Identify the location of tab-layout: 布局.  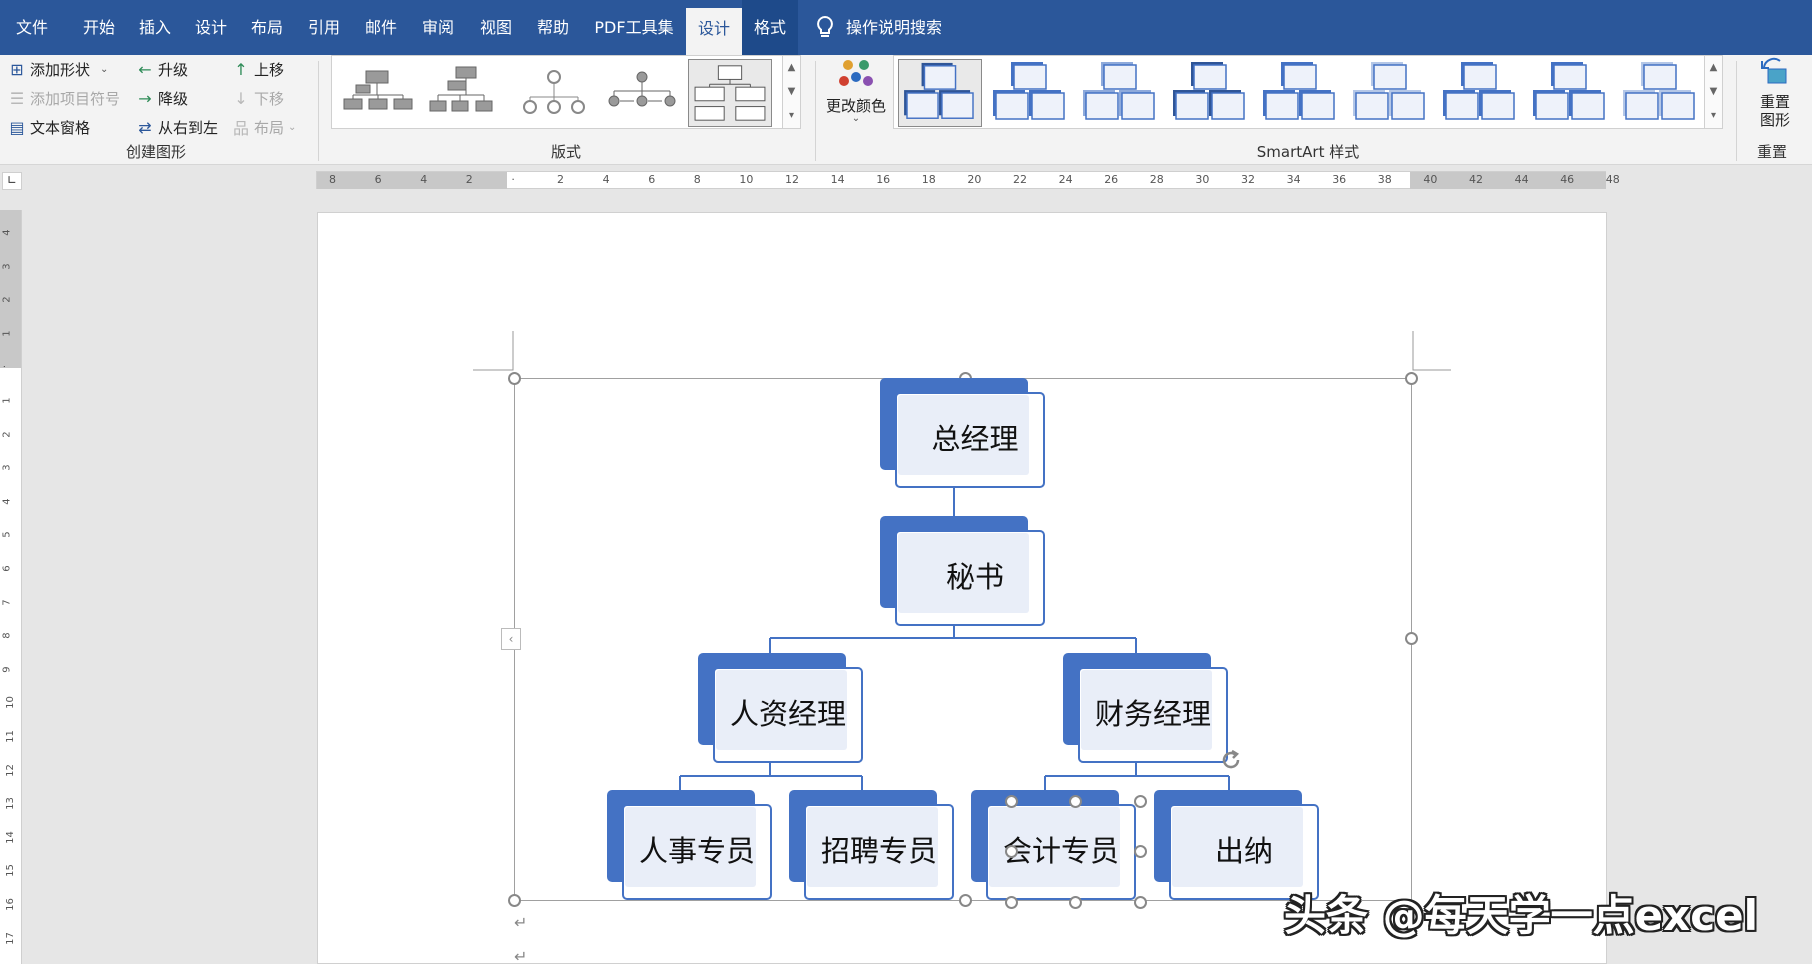
(267, 27).